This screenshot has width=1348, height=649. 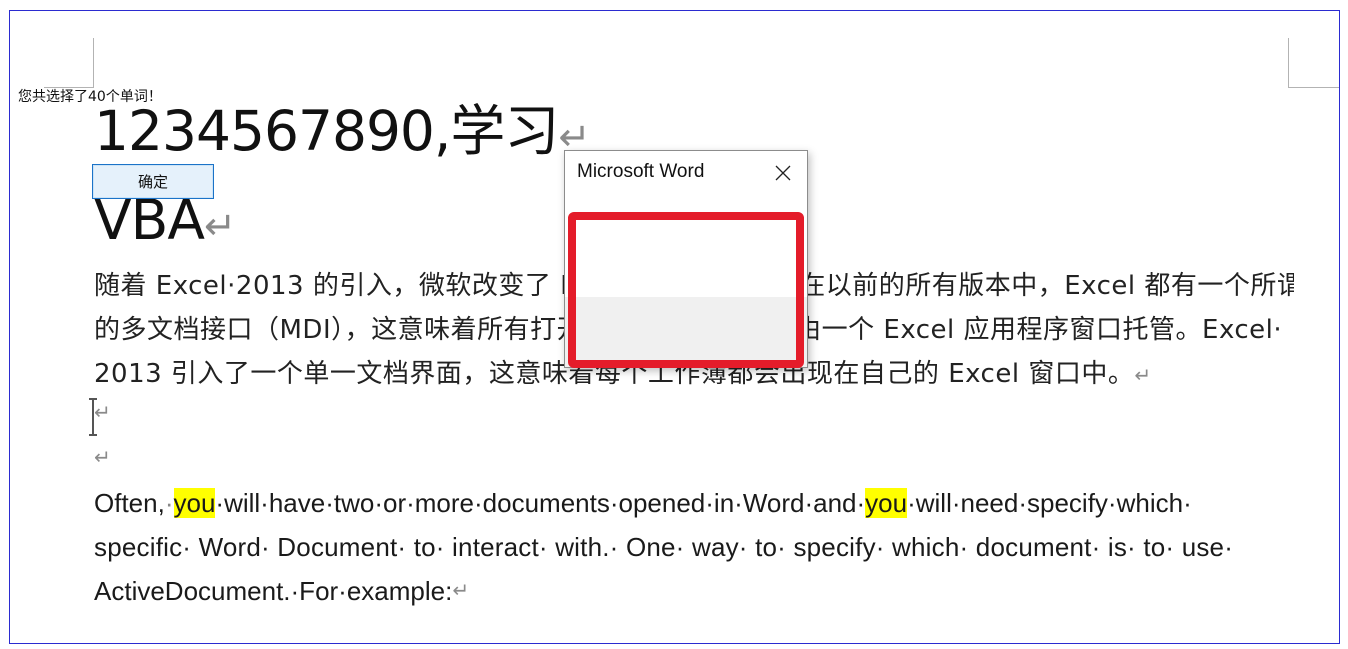 I want to click on heading-1: 1234567890,学习↵, so click(x=342, y=134).